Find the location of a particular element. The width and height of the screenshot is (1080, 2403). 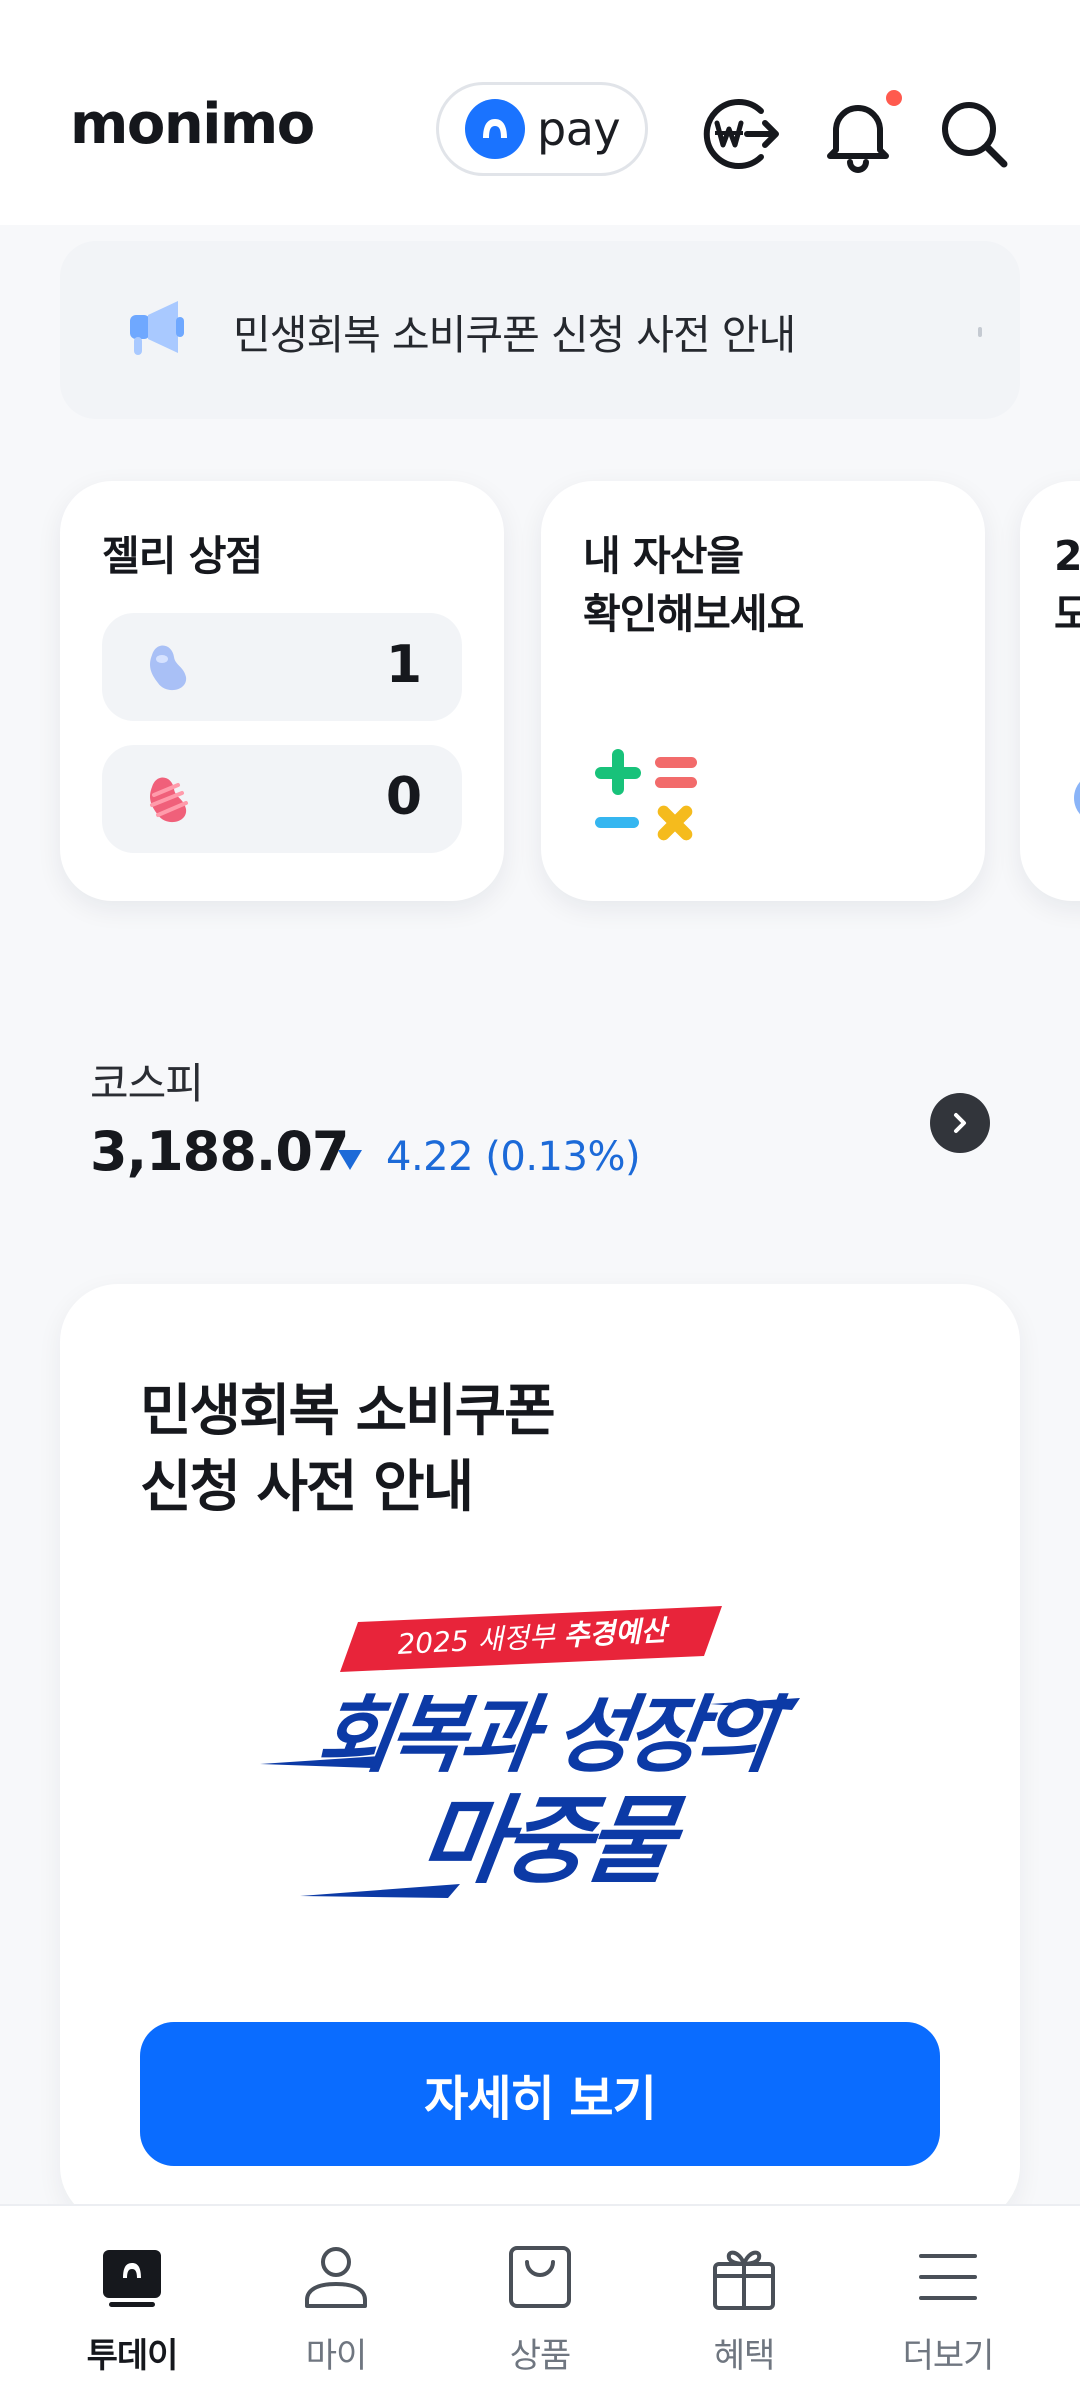

top-header: monimo pay is located at coordinates (540, 112).